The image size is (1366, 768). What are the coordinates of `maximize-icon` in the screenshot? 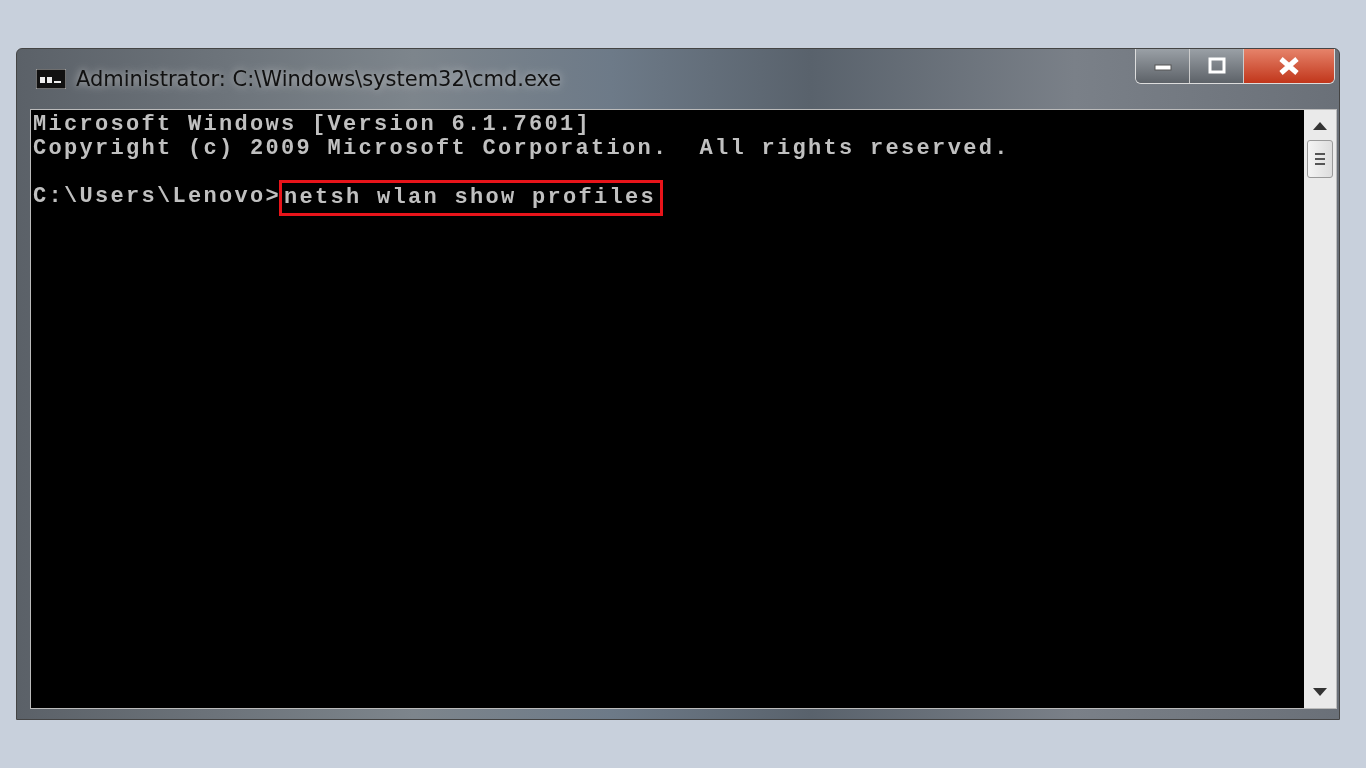 It's located at (1216, 66).